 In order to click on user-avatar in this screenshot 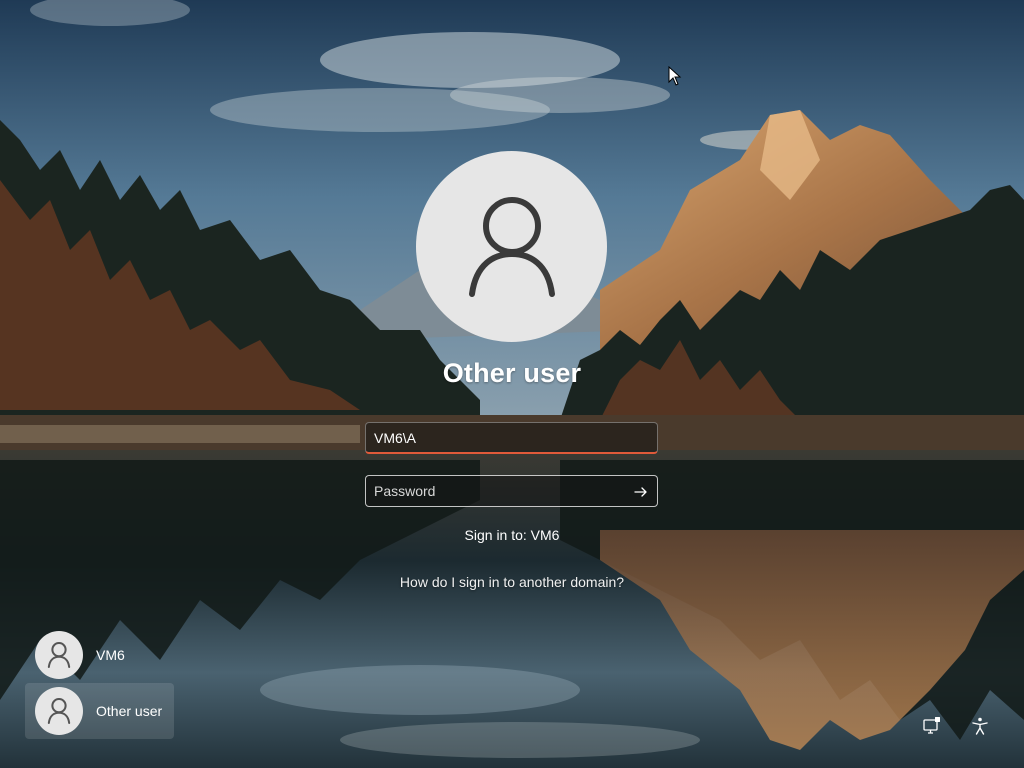, I will do `click(511, 246)`.